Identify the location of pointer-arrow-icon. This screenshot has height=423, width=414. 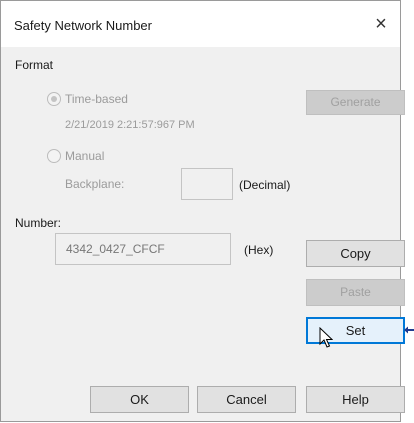
(409, 330).